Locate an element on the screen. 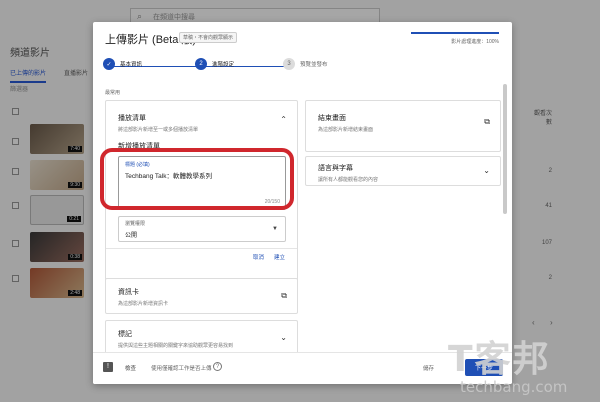 Image resolution: width=600 pixels, height=402 pixels. info-card-card: 資訊卡 為這部影片新增資訊卡 ⧉ is located at coordinates (201, 296).